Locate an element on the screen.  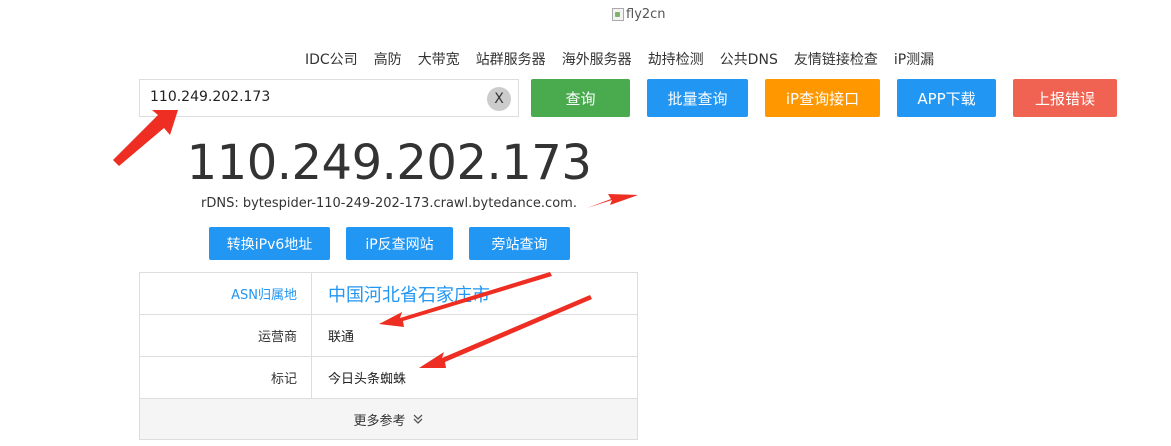
tag-label: 标记 is located at coordinates (226, 377).